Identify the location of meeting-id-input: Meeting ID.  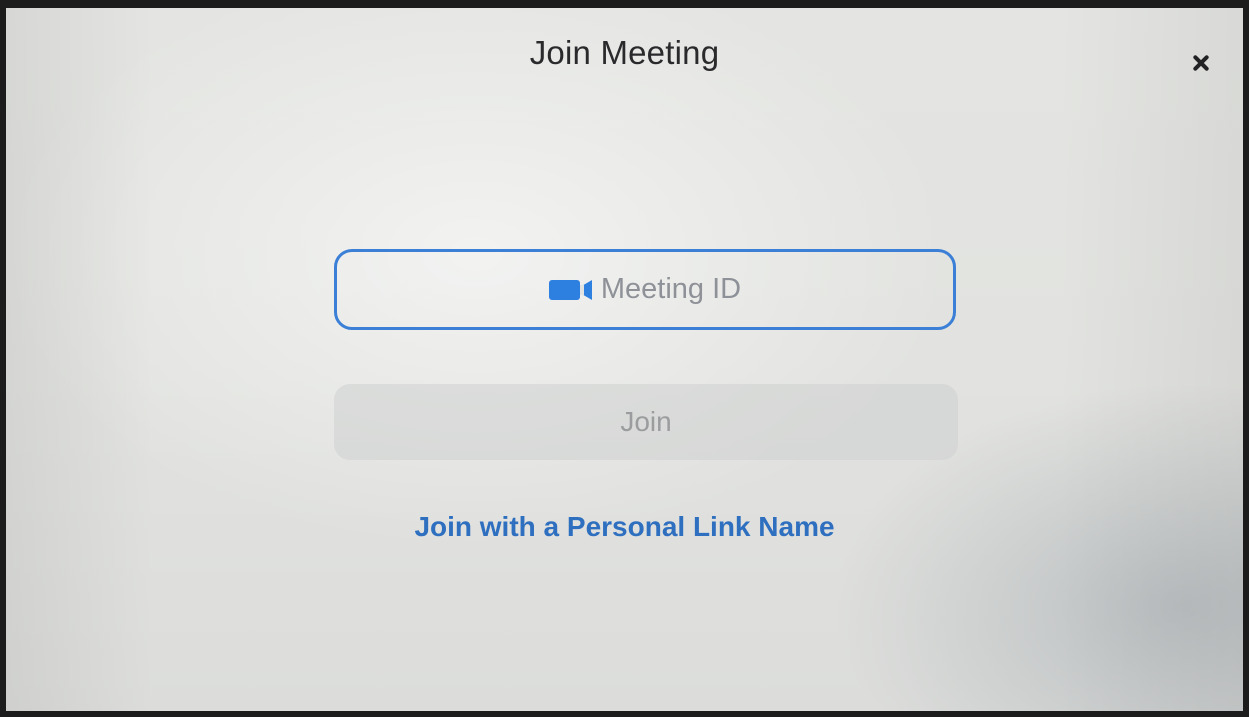
(645, 289).